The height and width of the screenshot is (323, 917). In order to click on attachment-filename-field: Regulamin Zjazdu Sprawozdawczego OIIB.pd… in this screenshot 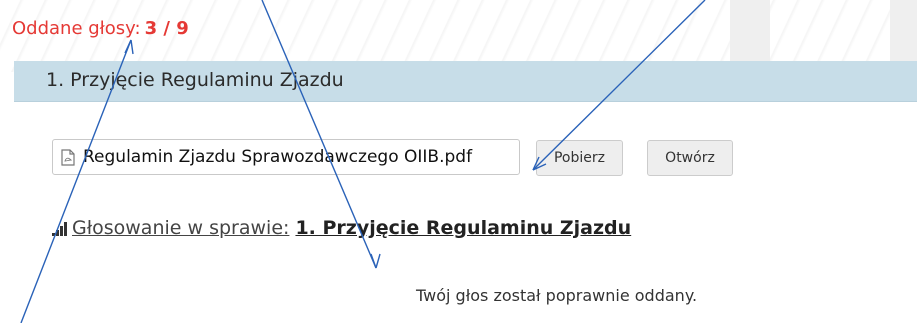, I will do `click(286, 157)`.